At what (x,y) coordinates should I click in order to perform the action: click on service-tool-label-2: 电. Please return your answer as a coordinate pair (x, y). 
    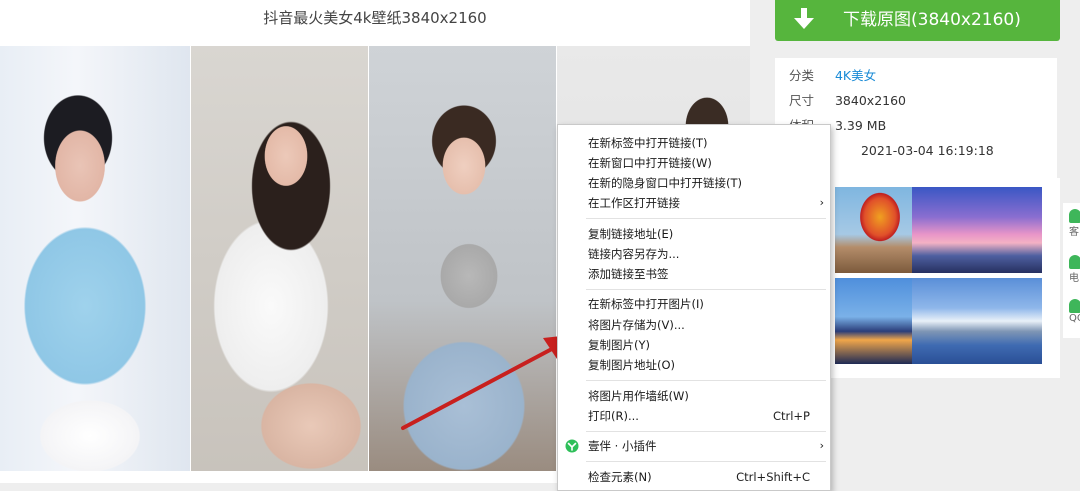
    Looking at the image, I should click on (1074, 278).